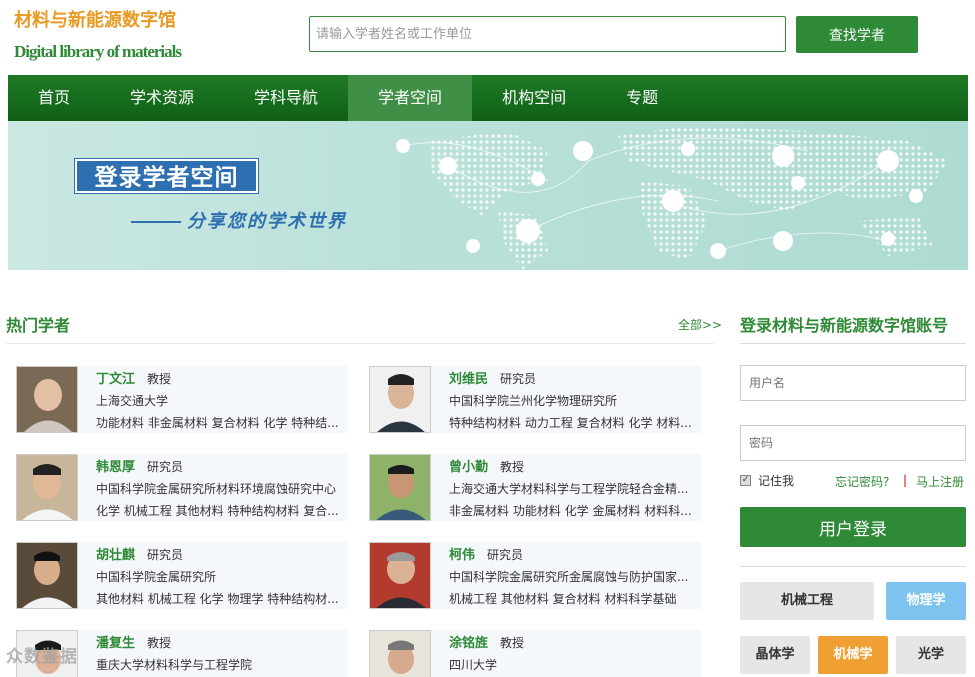  What do you see at coordinates (745, 480) in the screenshot?
I see `remember-me-checkbox: ✓` at bounding box center [745, 480].